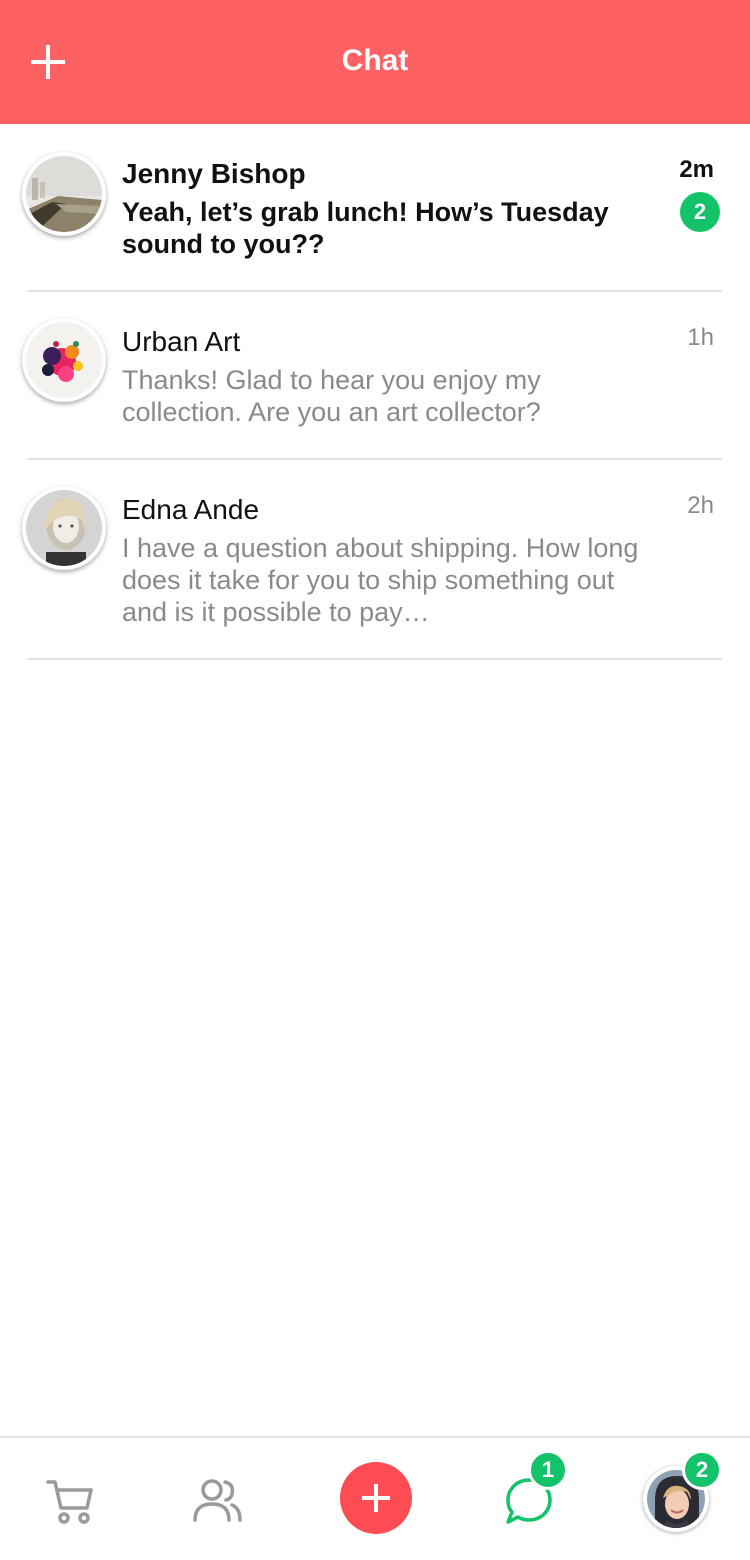 The image size is (750, 1560). Describe the element at coordinates (700, 337) in the screenshot. I see `chat-time: 1h` at that location.